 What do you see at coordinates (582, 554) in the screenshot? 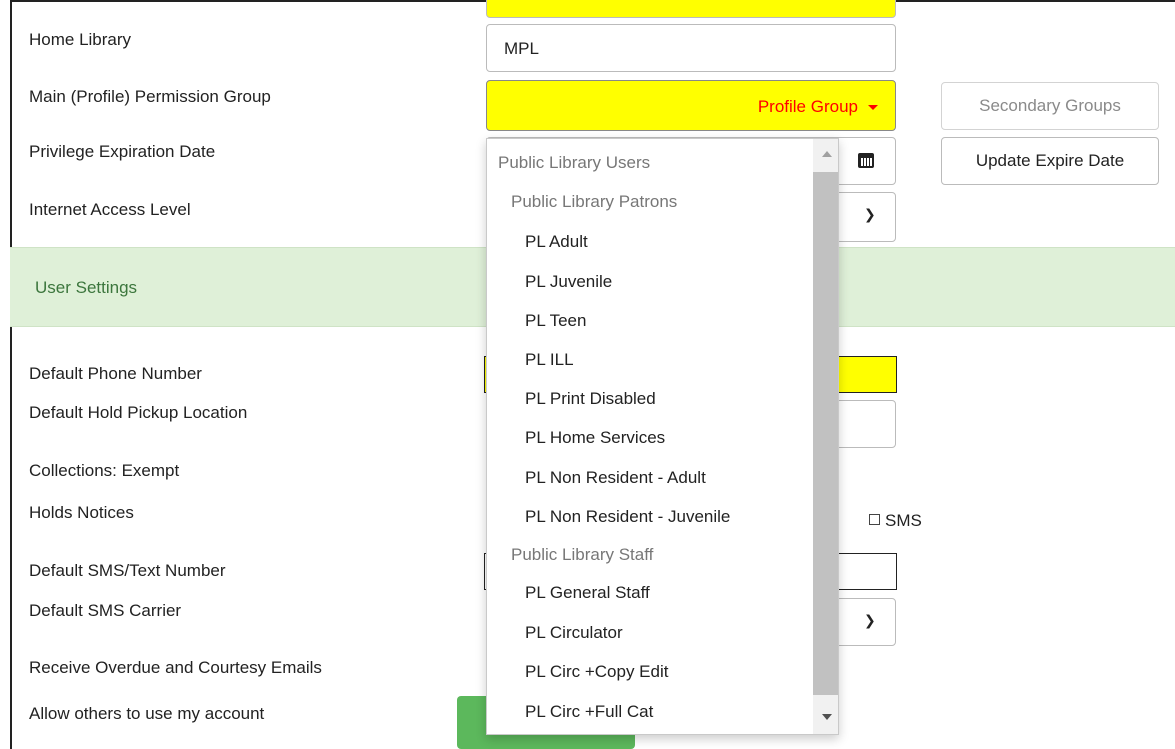
I see `dropdown-heading-staff: Public Library Staff` at bounding box center [582, 554].